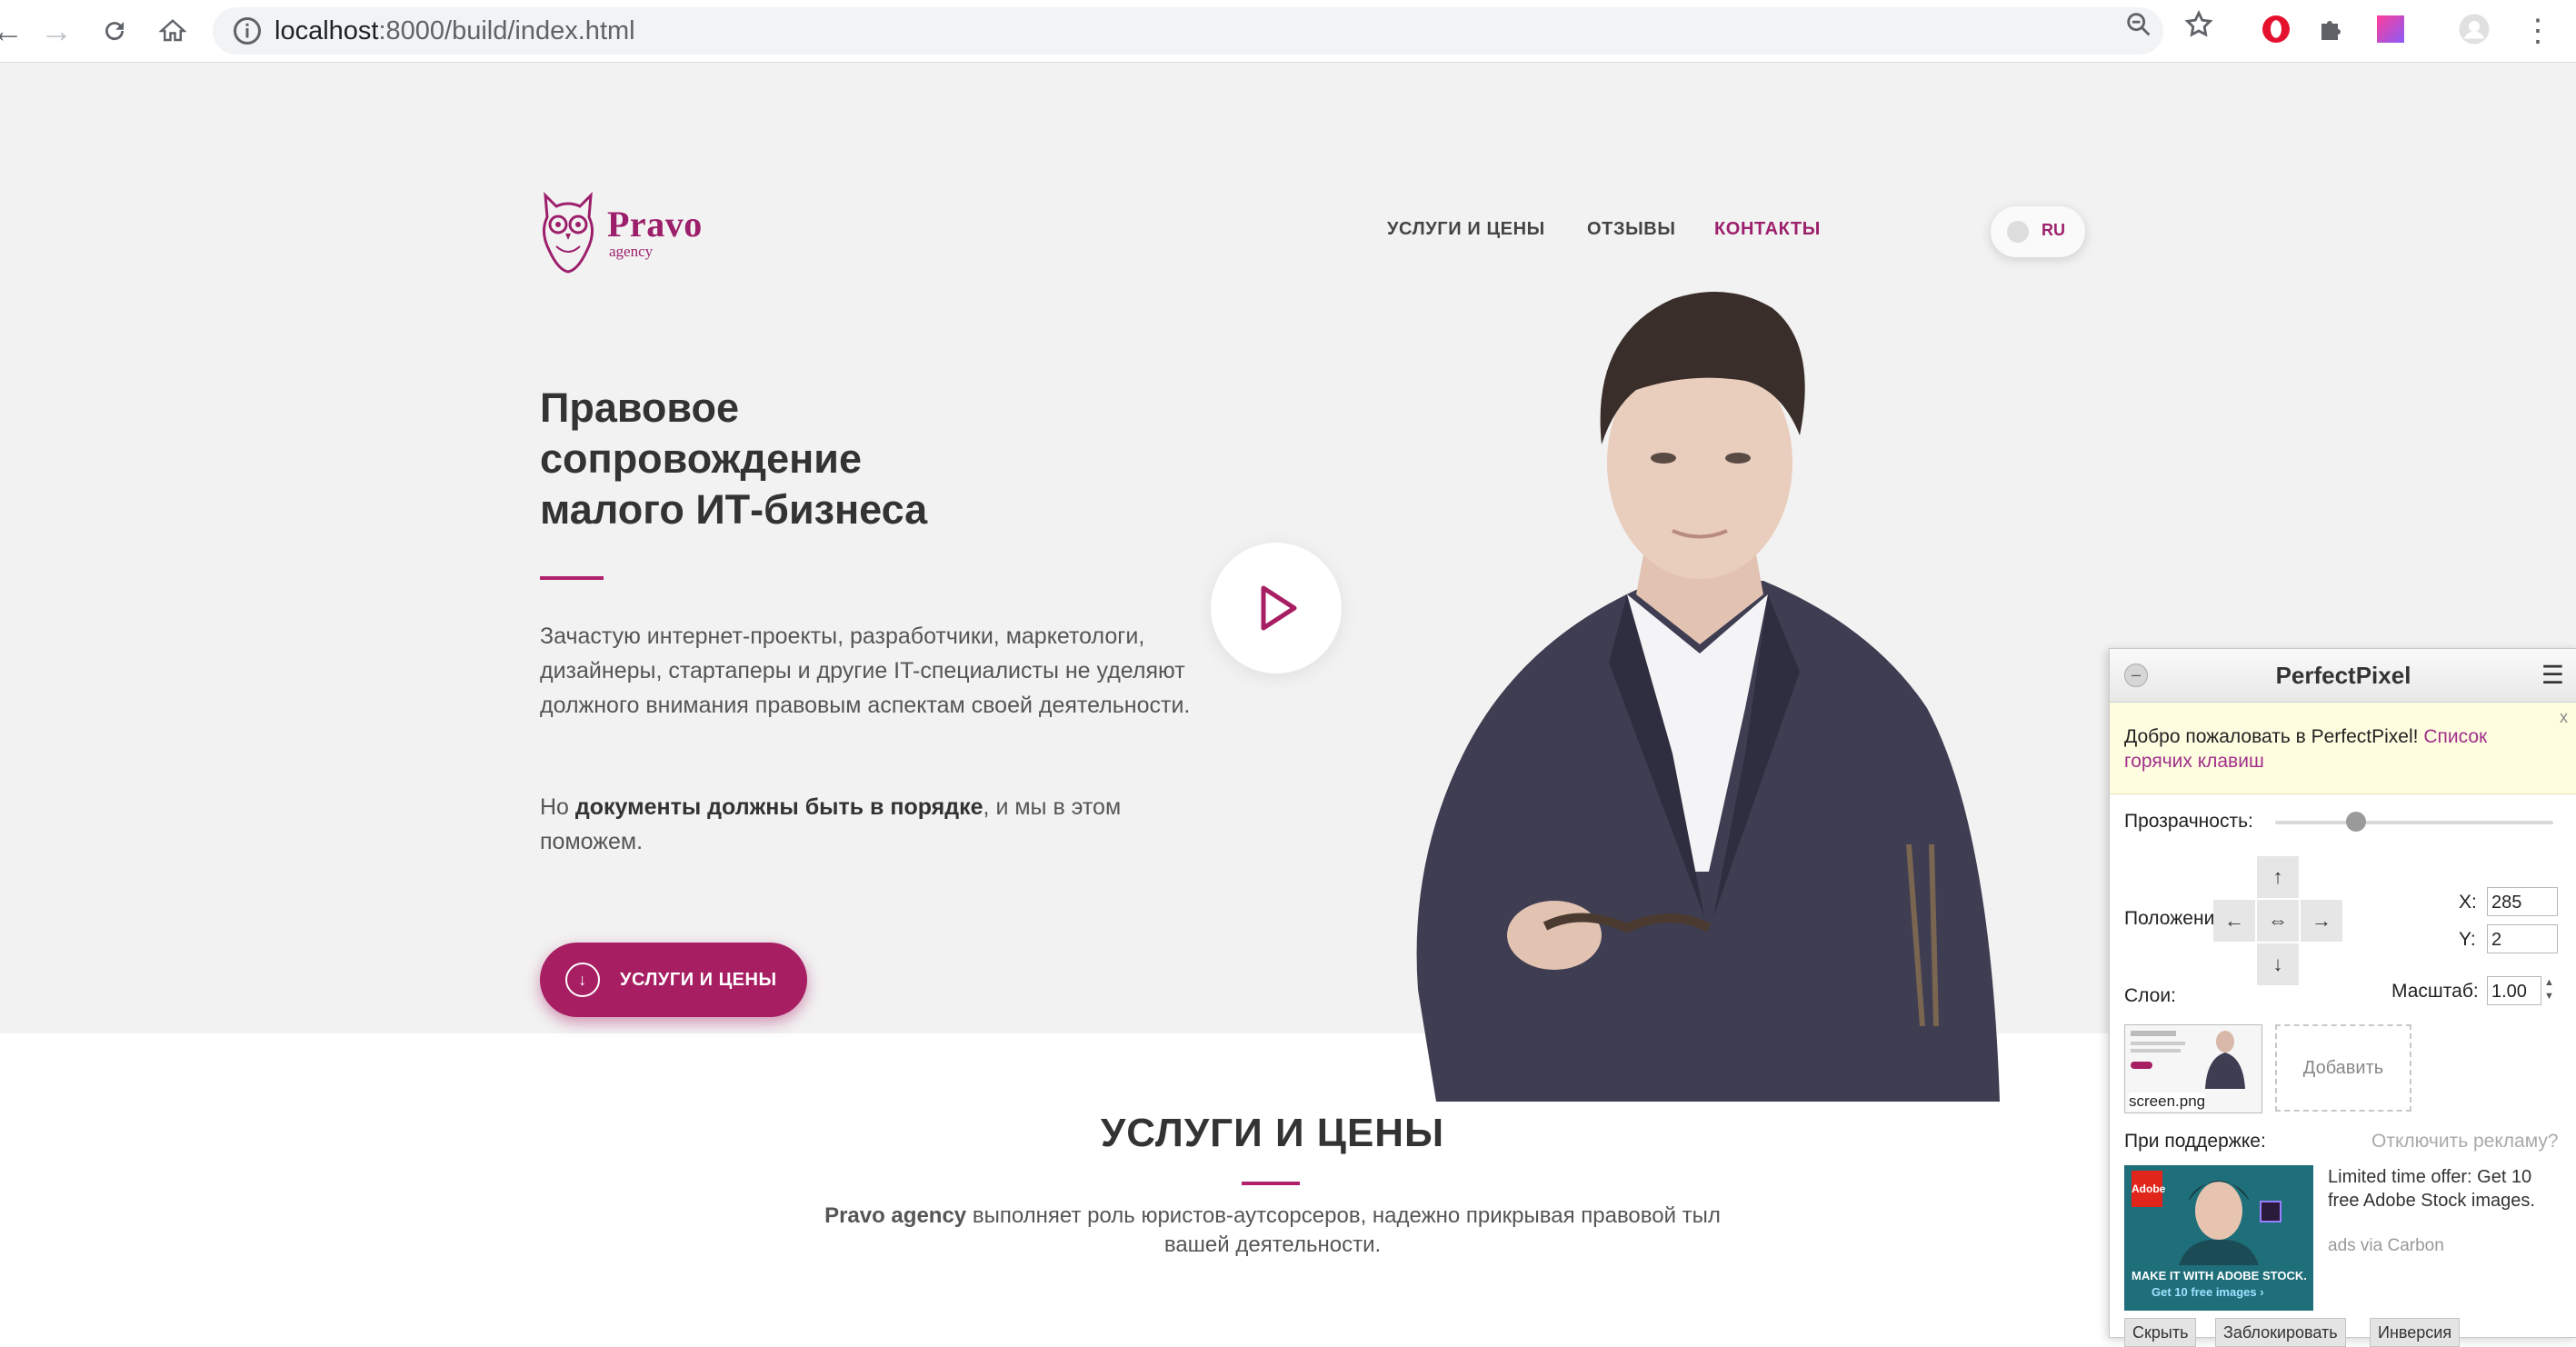  Describe the element at coordinates (2198, 24) in the screenshot. I see `bookmark-star-icon` at that location.